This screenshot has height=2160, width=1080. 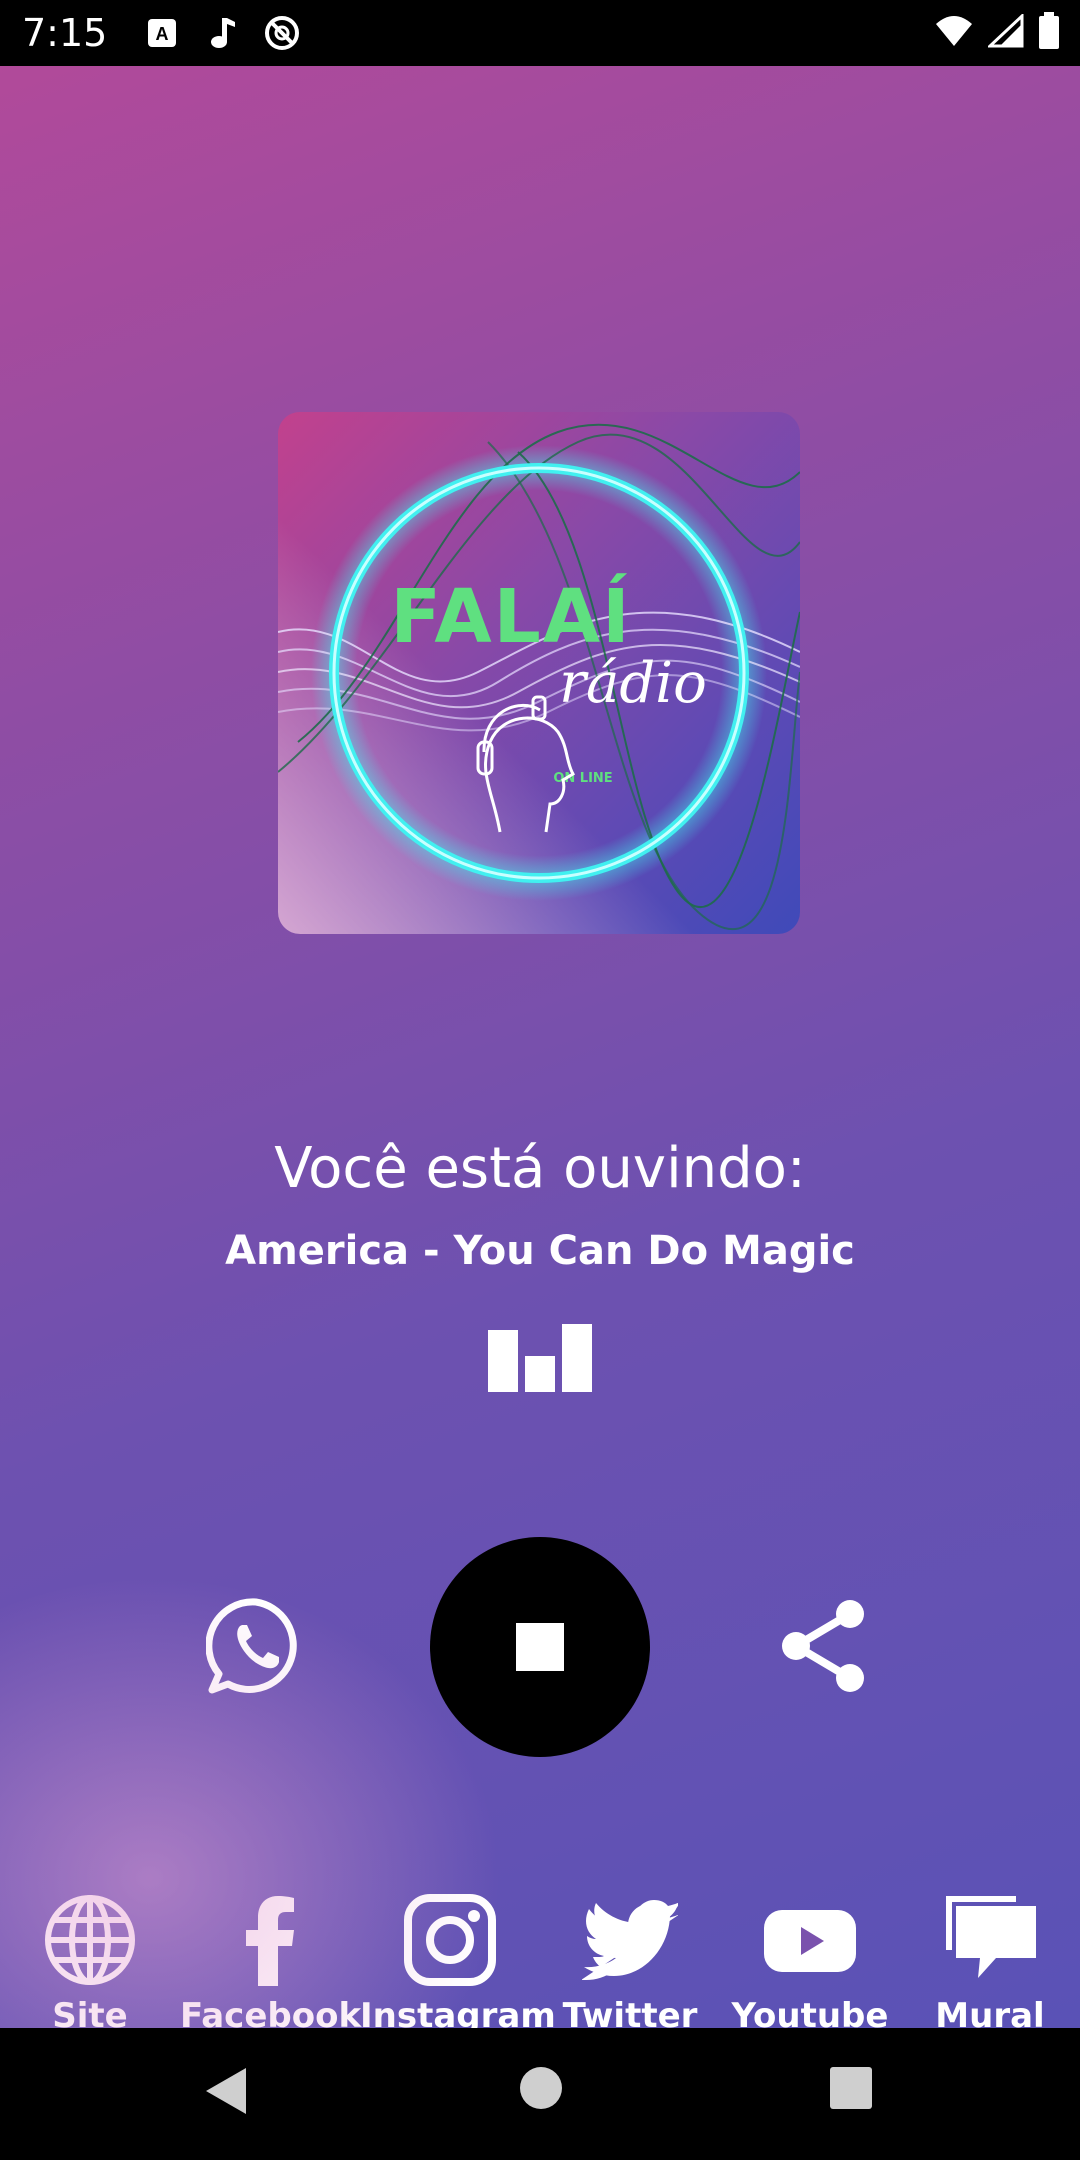 I want to click on link-facebook: Facebook, so click(x=271, y=1960).